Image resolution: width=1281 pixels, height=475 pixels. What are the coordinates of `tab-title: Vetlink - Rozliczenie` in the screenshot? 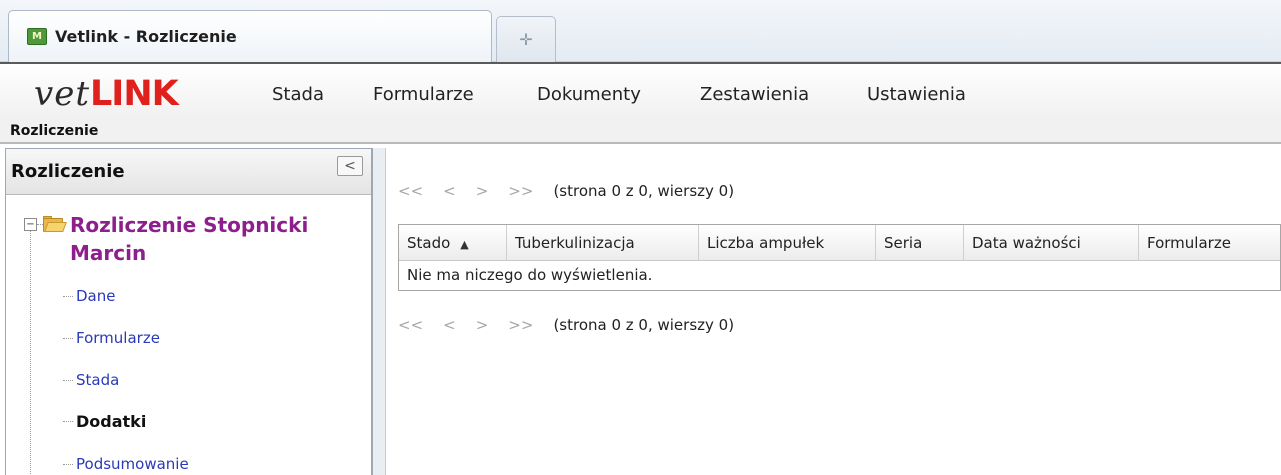 It's located at (146, 36).